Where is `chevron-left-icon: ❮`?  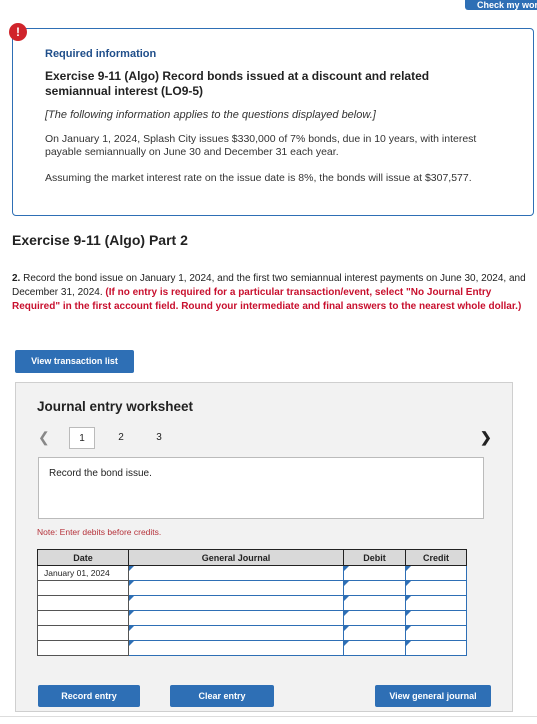
chevron-left-icon: ❮ is located at coordinates (44, 437).